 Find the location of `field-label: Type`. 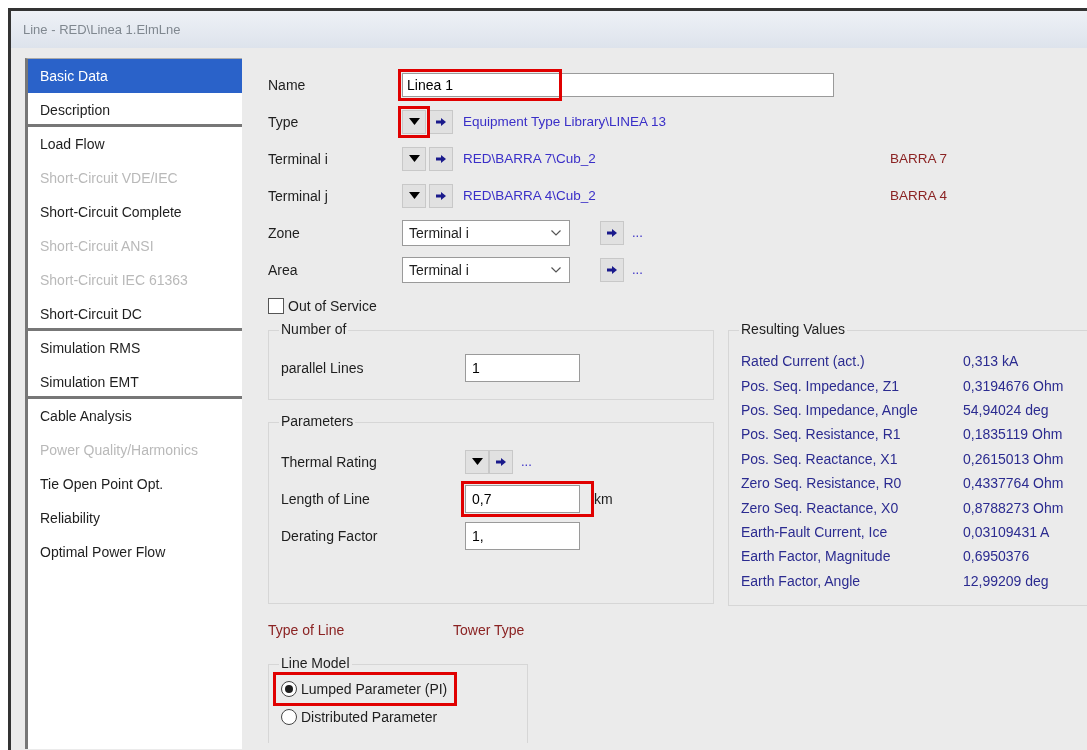

field-label: Type is located at coordinates (284, 121).